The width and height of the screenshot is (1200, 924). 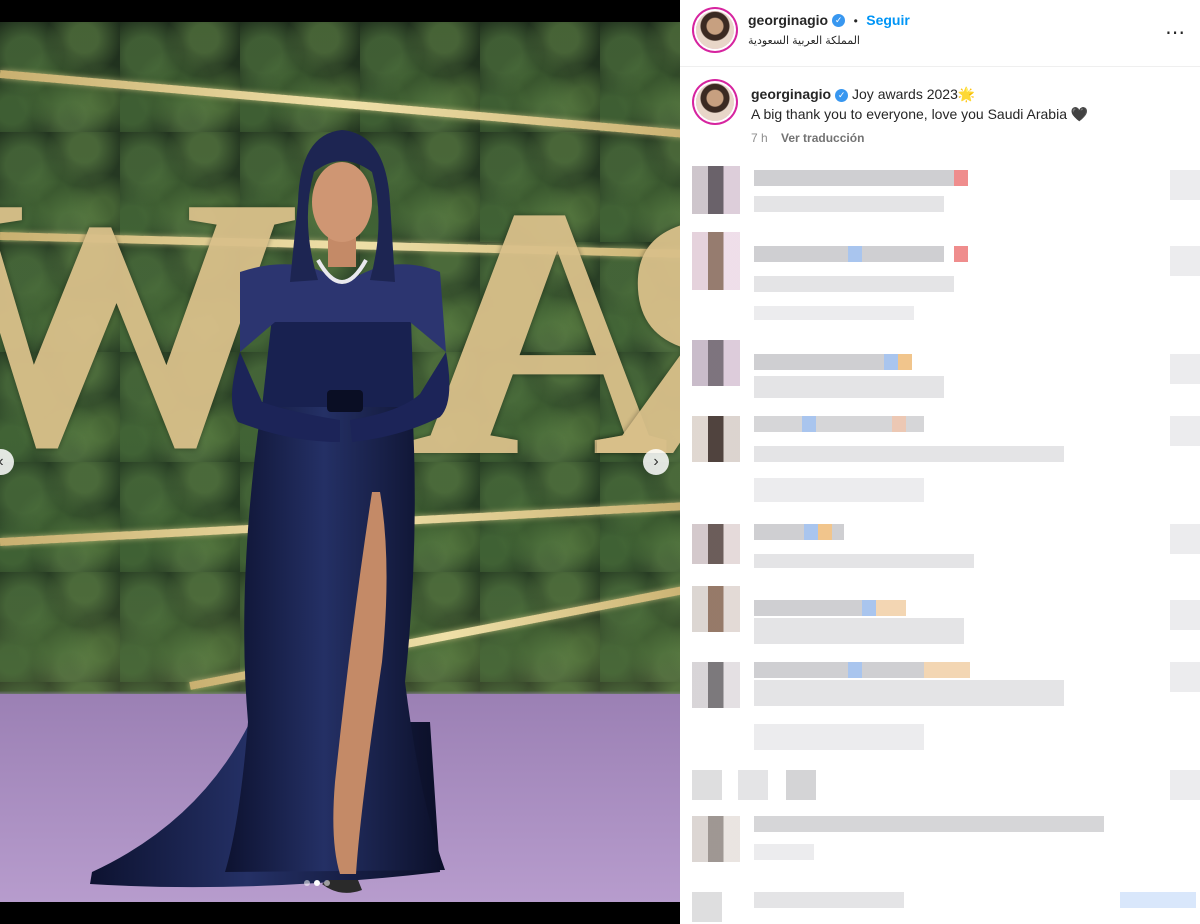 I want to click on translate-link: Ver traducción, so click(x=822, y=138).